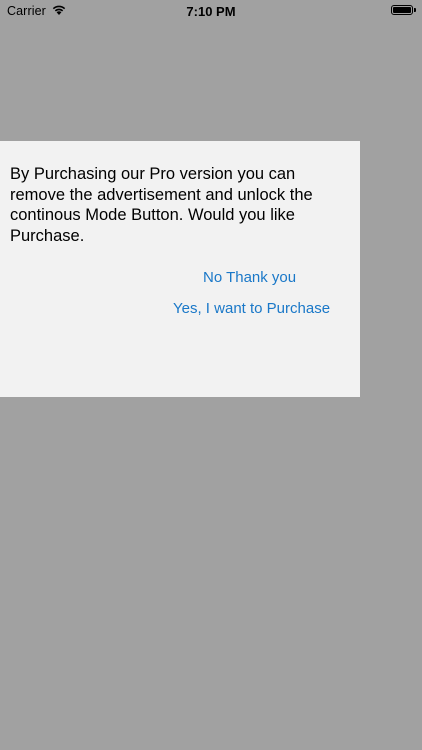  What do you see at coordinates (251, 308) in the screenshot?
I see `purchase-button: Yes, I want to Purchase` at bounding box center [251, 308].